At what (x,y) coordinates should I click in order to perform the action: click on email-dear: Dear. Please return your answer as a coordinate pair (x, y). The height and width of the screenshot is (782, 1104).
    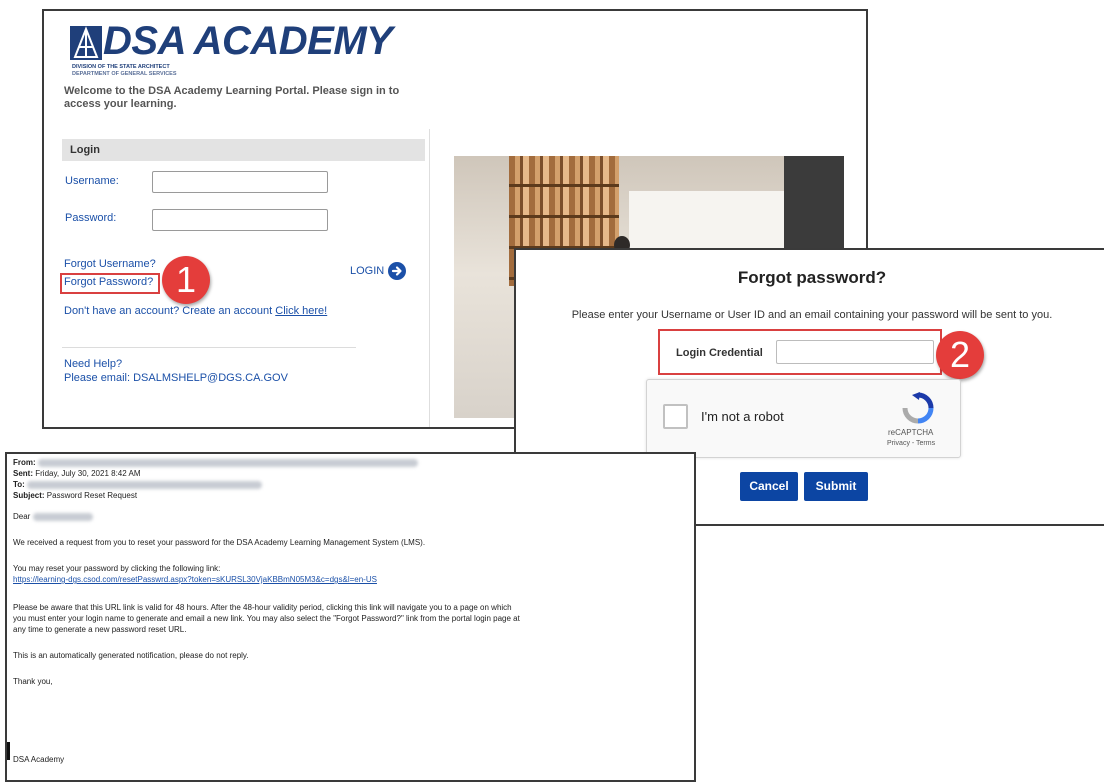
    Looking at the image, I should click on (22, 516).